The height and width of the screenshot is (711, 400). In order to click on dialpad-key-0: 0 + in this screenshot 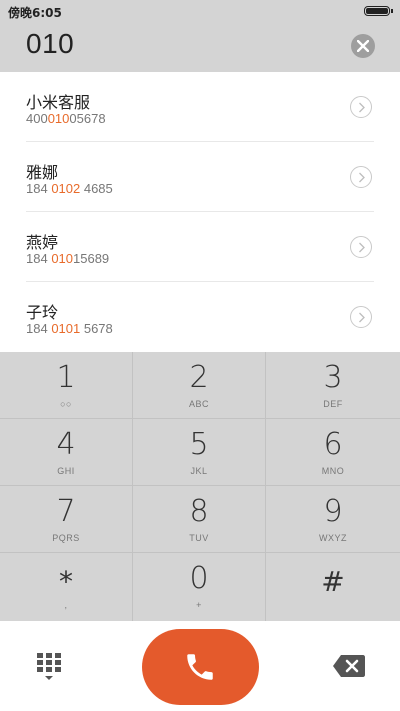, I will do `click(199, 587)`.